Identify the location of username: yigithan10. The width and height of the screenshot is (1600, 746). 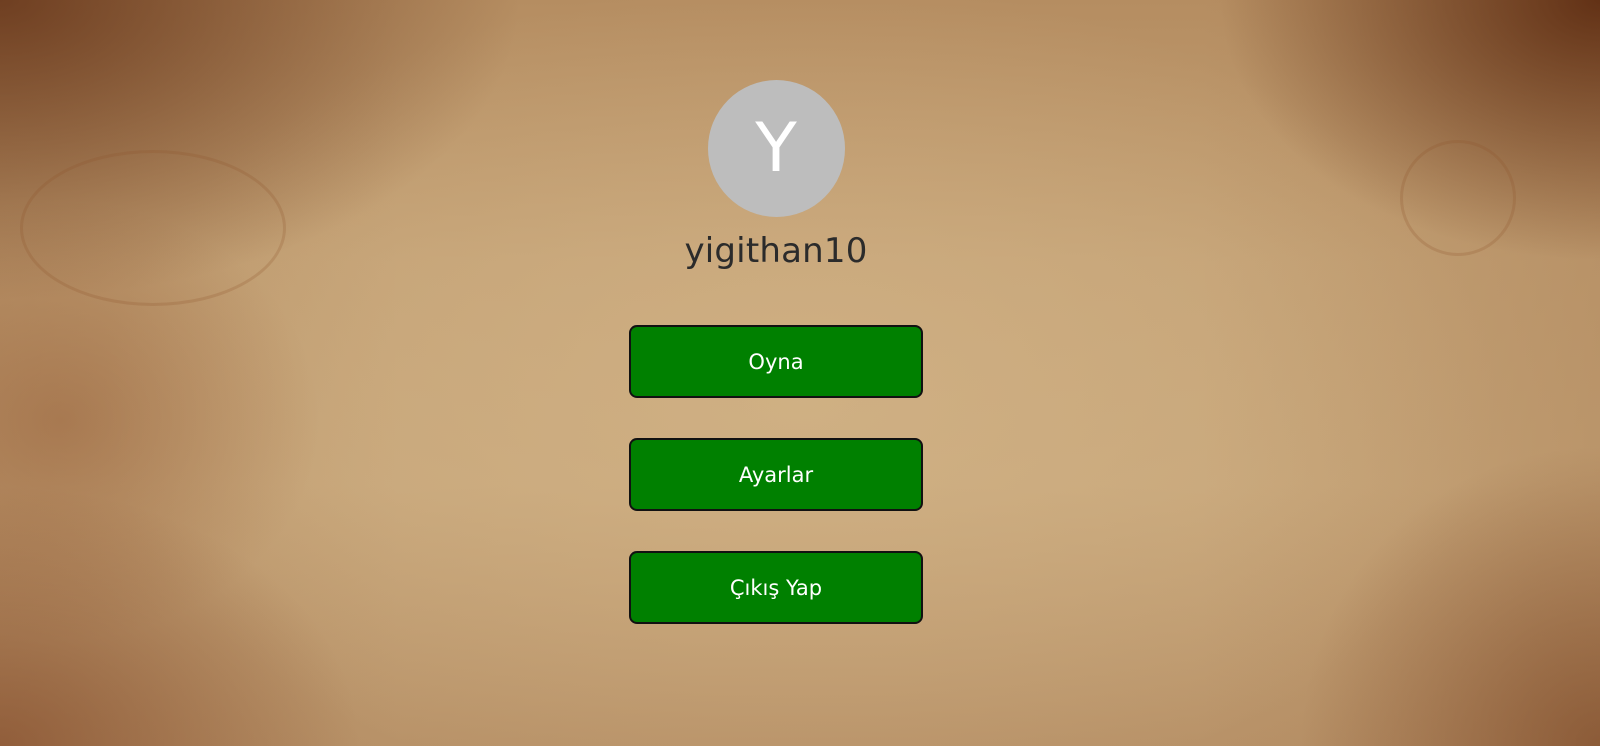
(776, 251).